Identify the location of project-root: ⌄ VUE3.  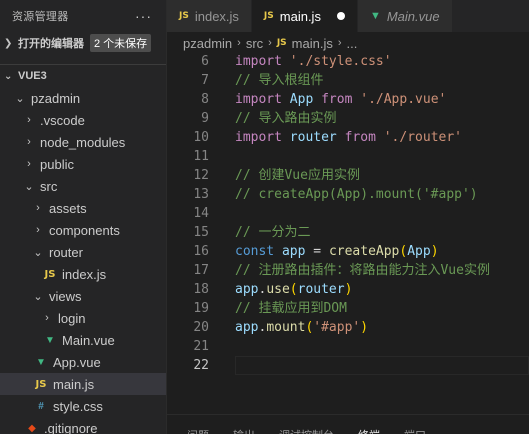
(83, 76).